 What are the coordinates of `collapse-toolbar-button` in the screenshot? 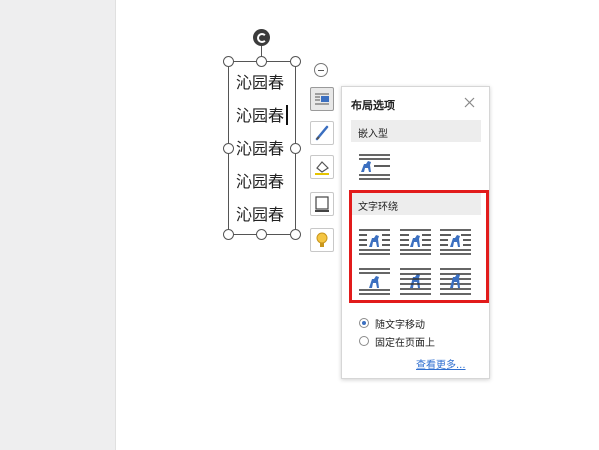 It's located at (321, 70).